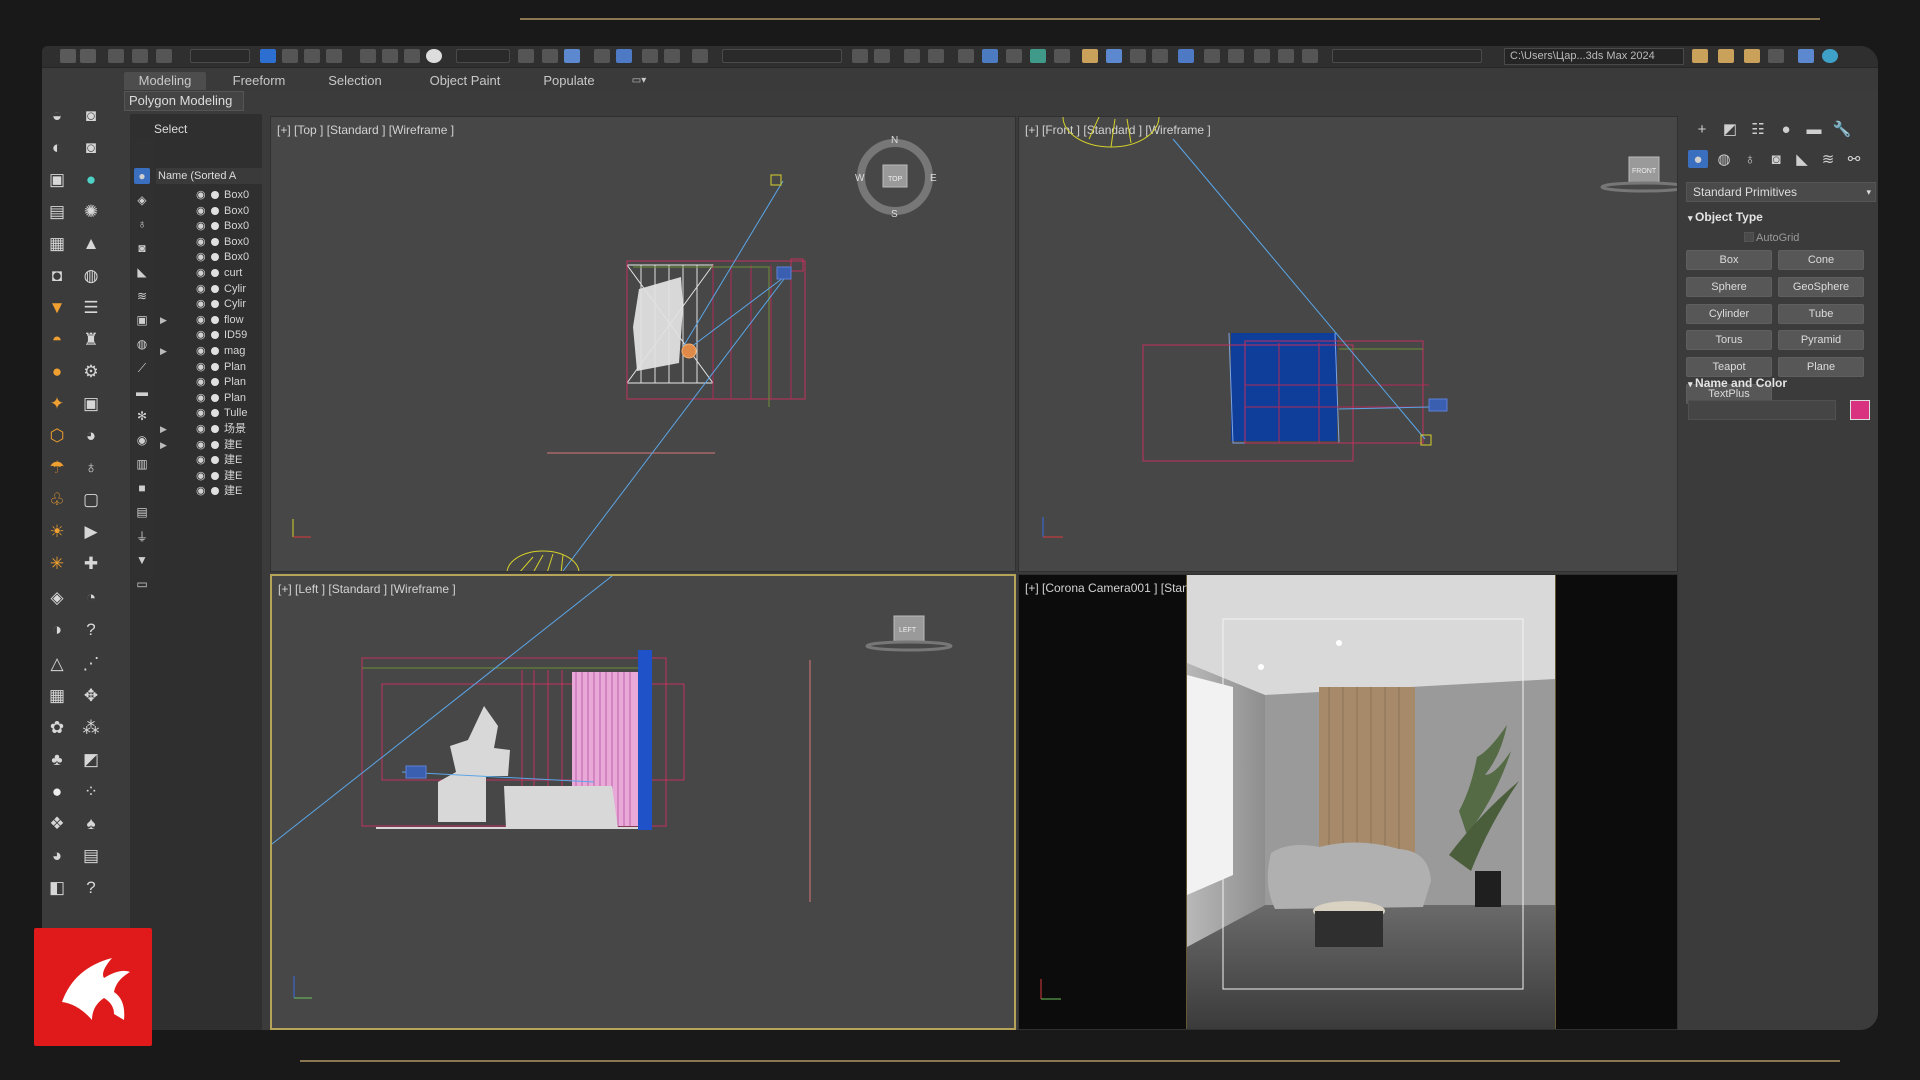 The height and width of the screenshot is (1080, 1920). I want to click on place-icon, so click(434, 56).